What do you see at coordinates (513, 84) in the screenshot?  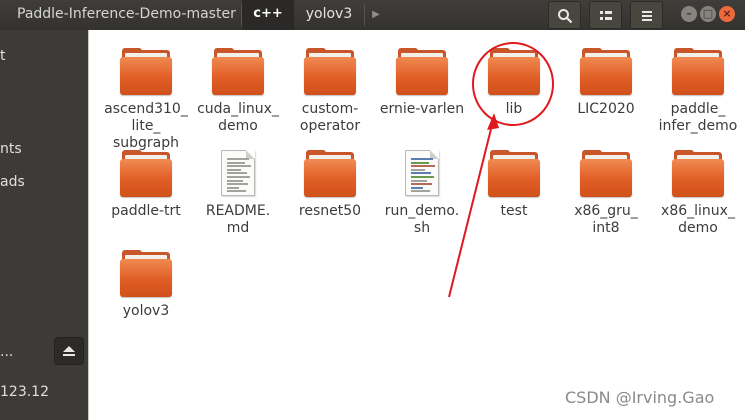 I see `highlight-circle` at bounding box center [513, 84].